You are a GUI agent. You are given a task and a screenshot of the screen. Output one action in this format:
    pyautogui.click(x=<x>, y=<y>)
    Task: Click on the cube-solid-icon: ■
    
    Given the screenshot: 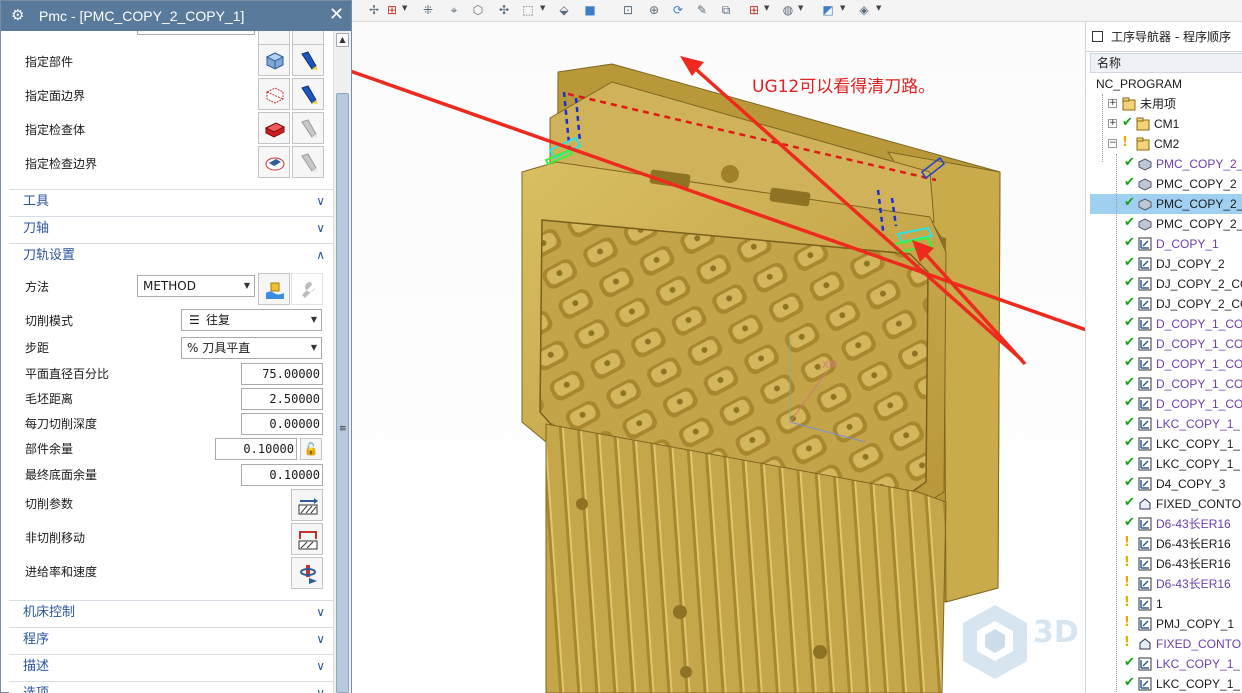 What is the action you would take?
    pyautogui.click(x=590, y=10)
    